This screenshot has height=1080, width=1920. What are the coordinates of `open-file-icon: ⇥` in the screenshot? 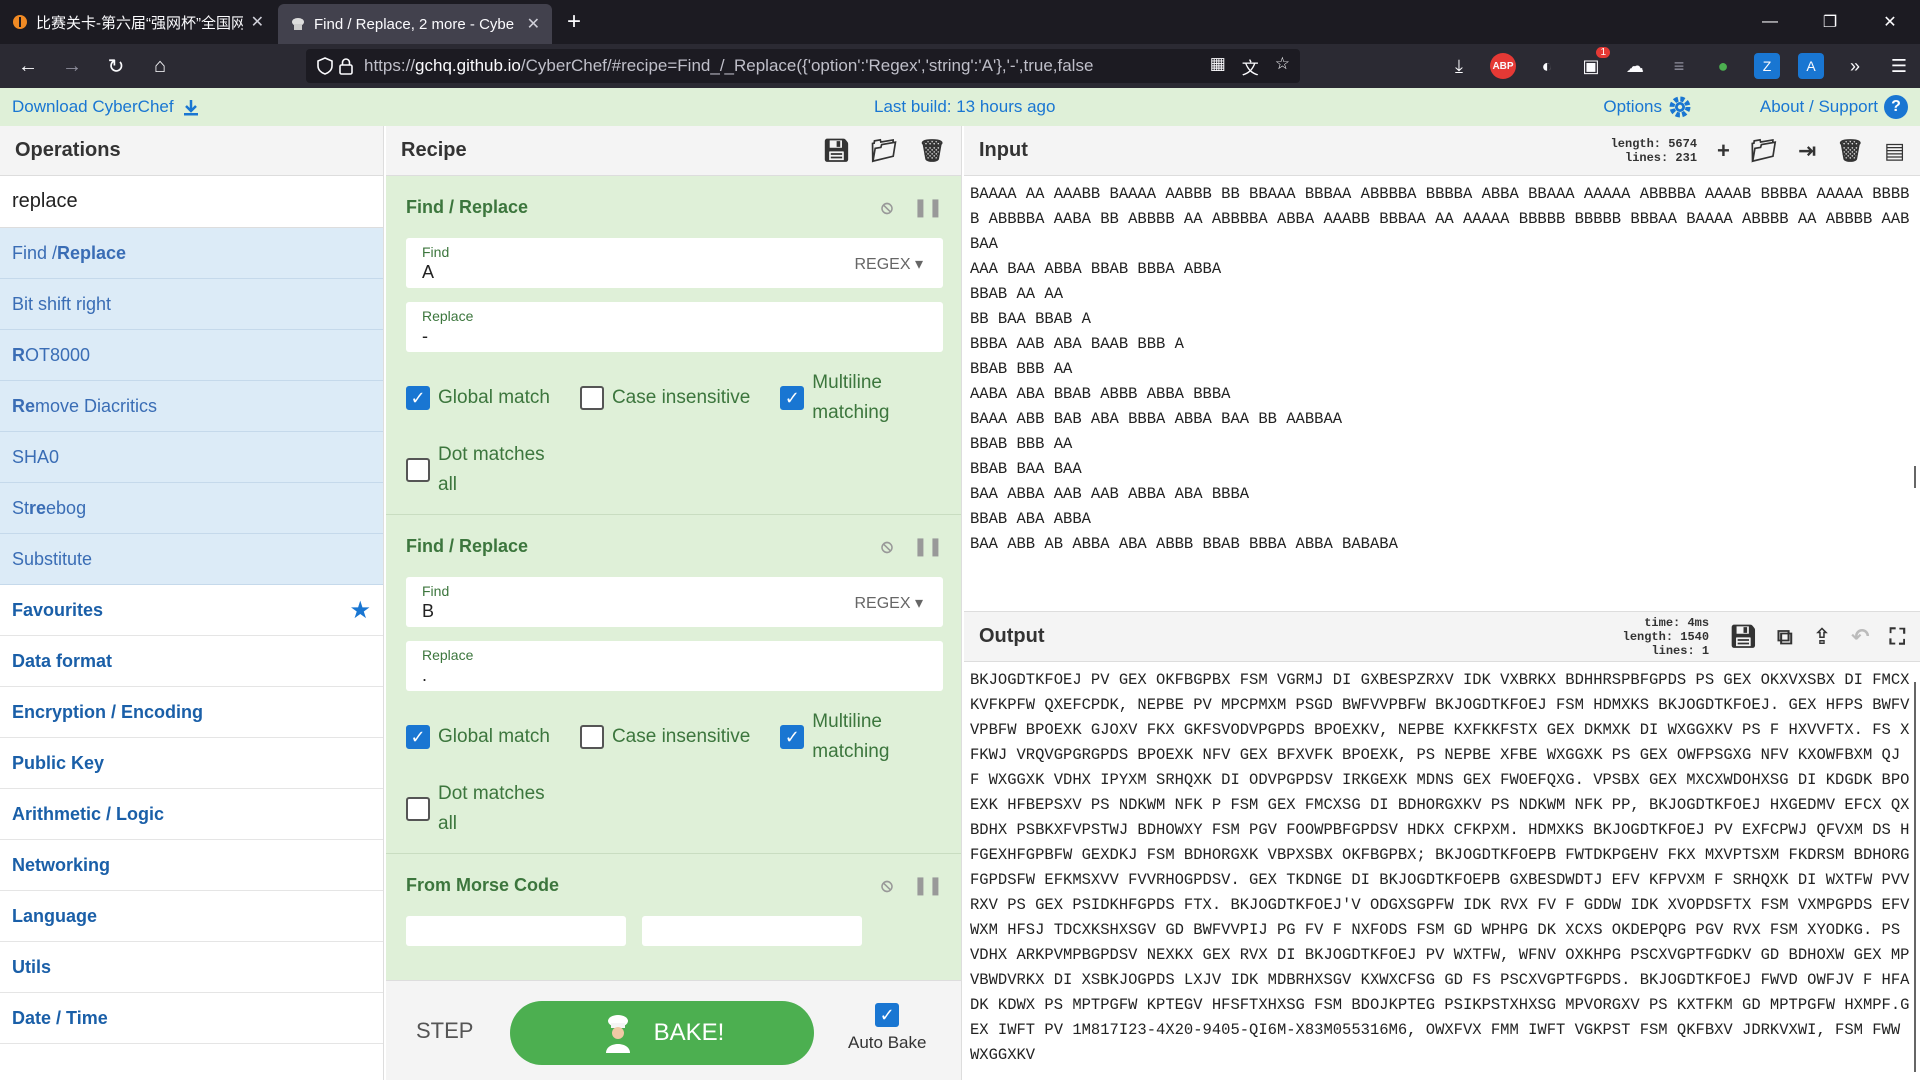 It's located at (1807, 151).